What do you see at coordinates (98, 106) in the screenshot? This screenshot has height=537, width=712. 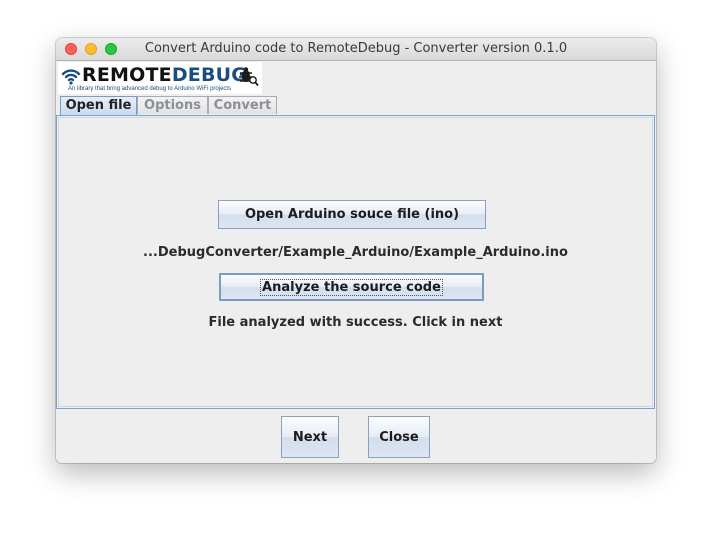 I see `tab-open-file: Open file` at bounding box center [98, 106].